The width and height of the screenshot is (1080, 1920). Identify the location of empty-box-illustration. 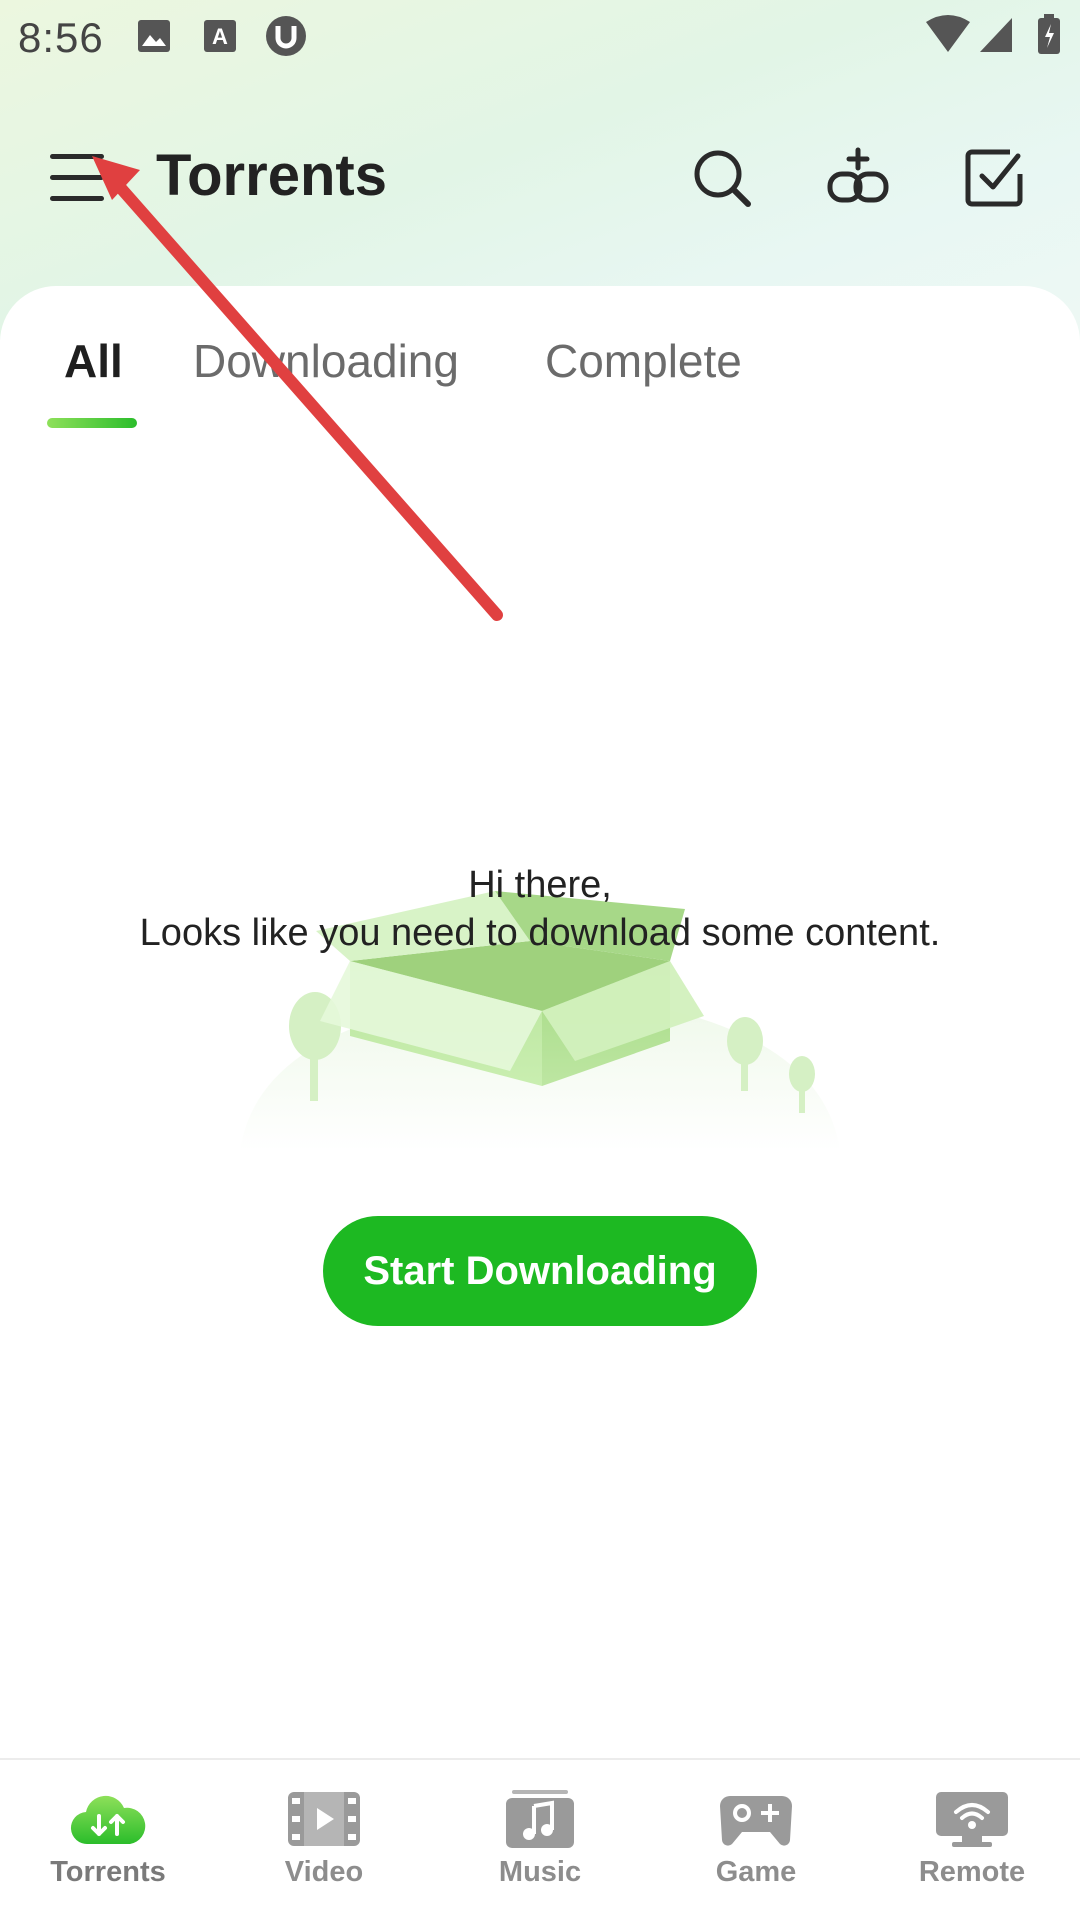
(540, 1021).